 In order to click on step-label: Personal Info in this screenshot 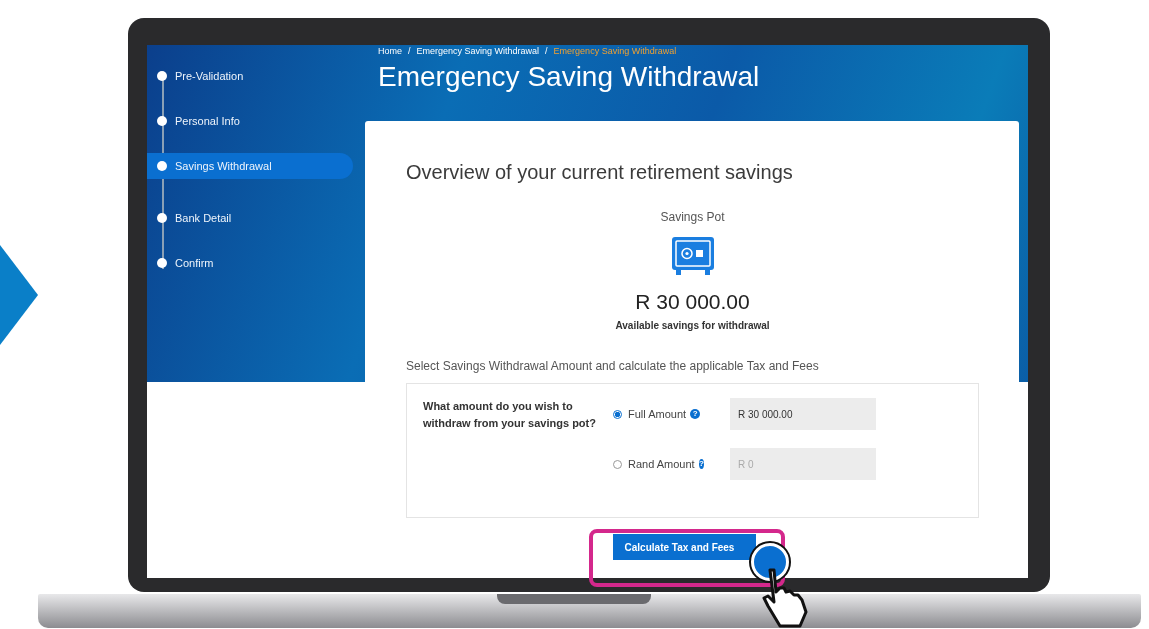, I will do `click(207, 121)`.